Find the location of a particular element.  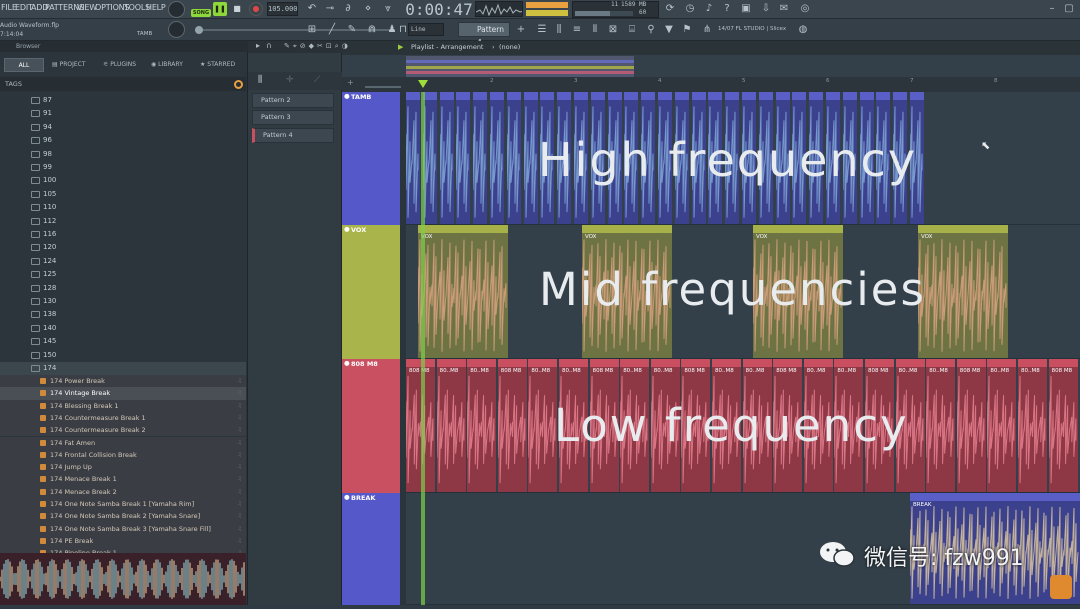

tab-library: ◉ LIBRARY is located at coordinates (171, 65).